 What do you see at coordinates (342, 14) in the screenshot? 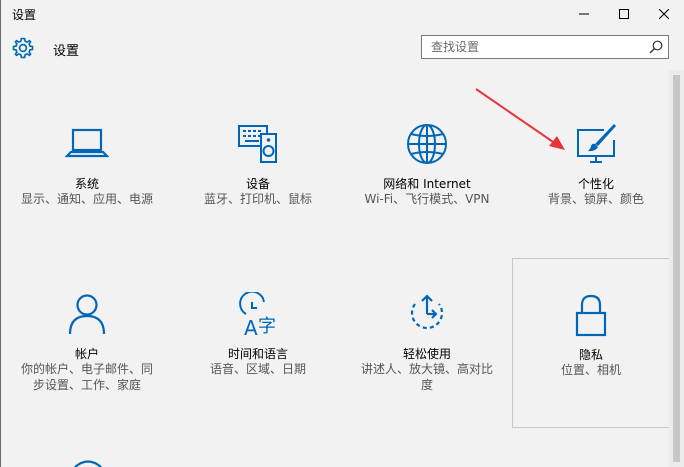
I see `title-bar: 设置` at bounding box center [342, 14].